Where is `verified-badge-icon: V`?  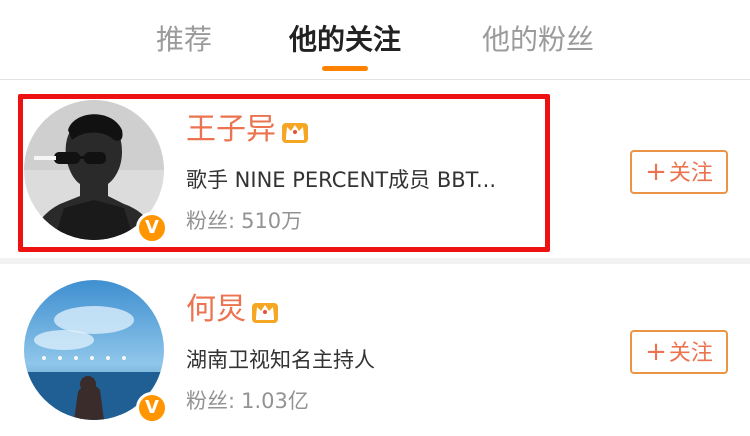
verified-badge-icon: V is located at coordinates (152, 408).